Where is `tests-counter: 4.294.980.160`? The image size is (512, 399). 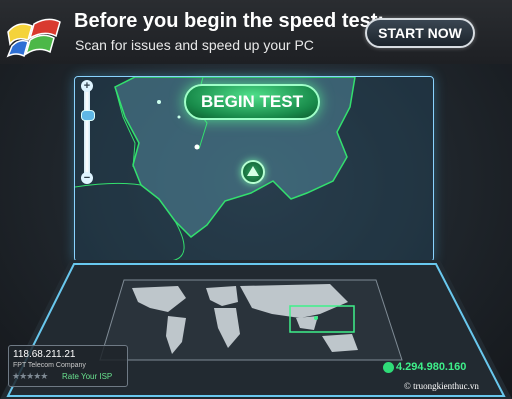 tests-counter: 4.294.980.160 is located at coordinates (431, 367).